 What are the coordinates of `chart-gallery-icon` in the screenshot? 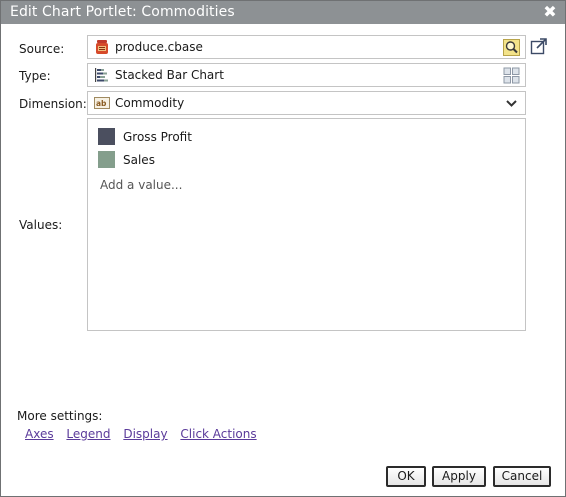 It's located at (511, 75).